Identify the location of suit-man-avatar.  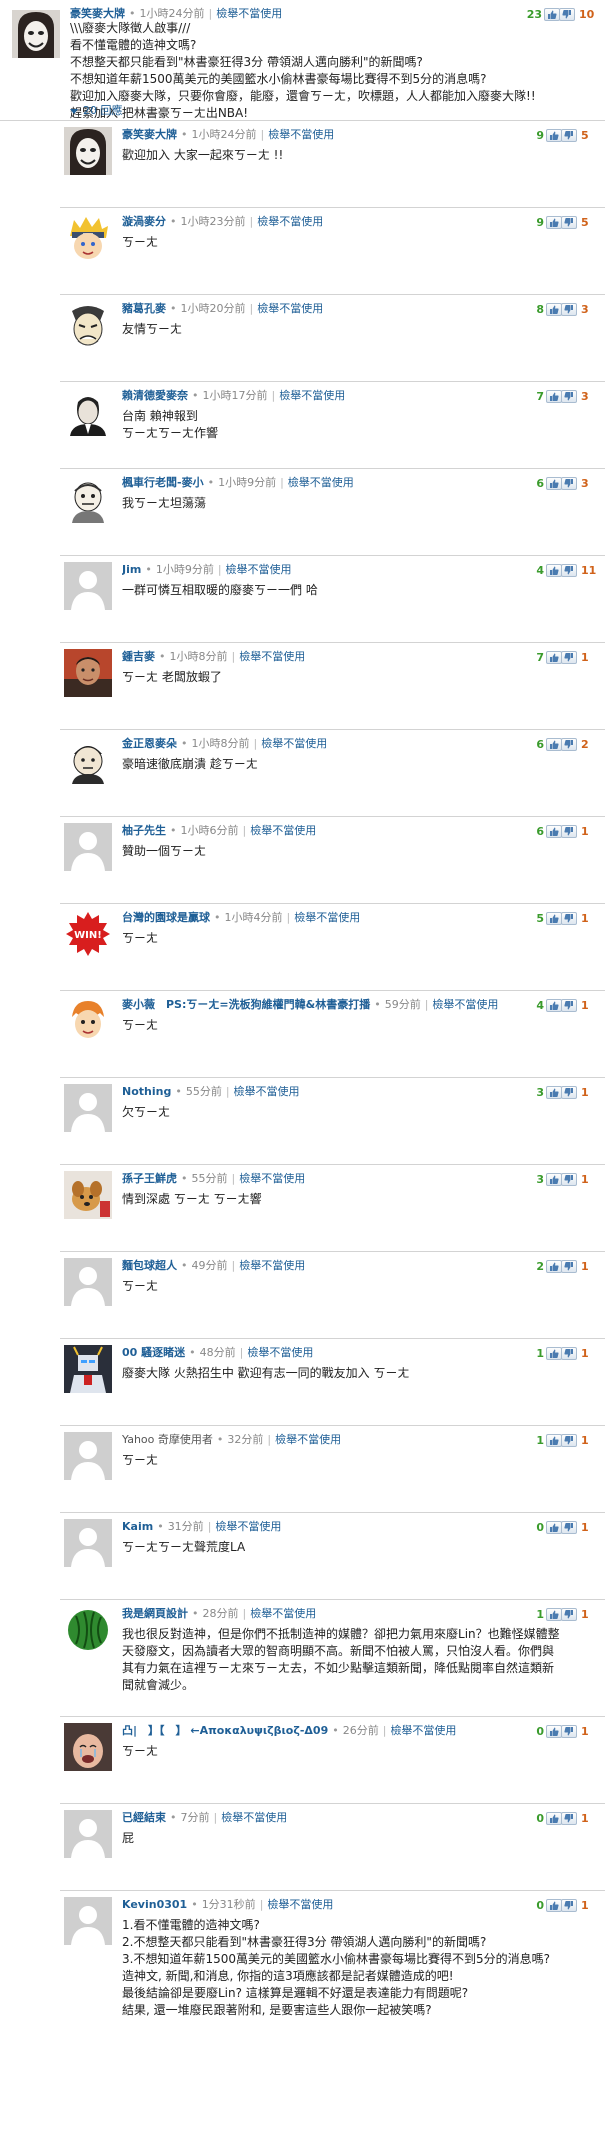
(88, 412).